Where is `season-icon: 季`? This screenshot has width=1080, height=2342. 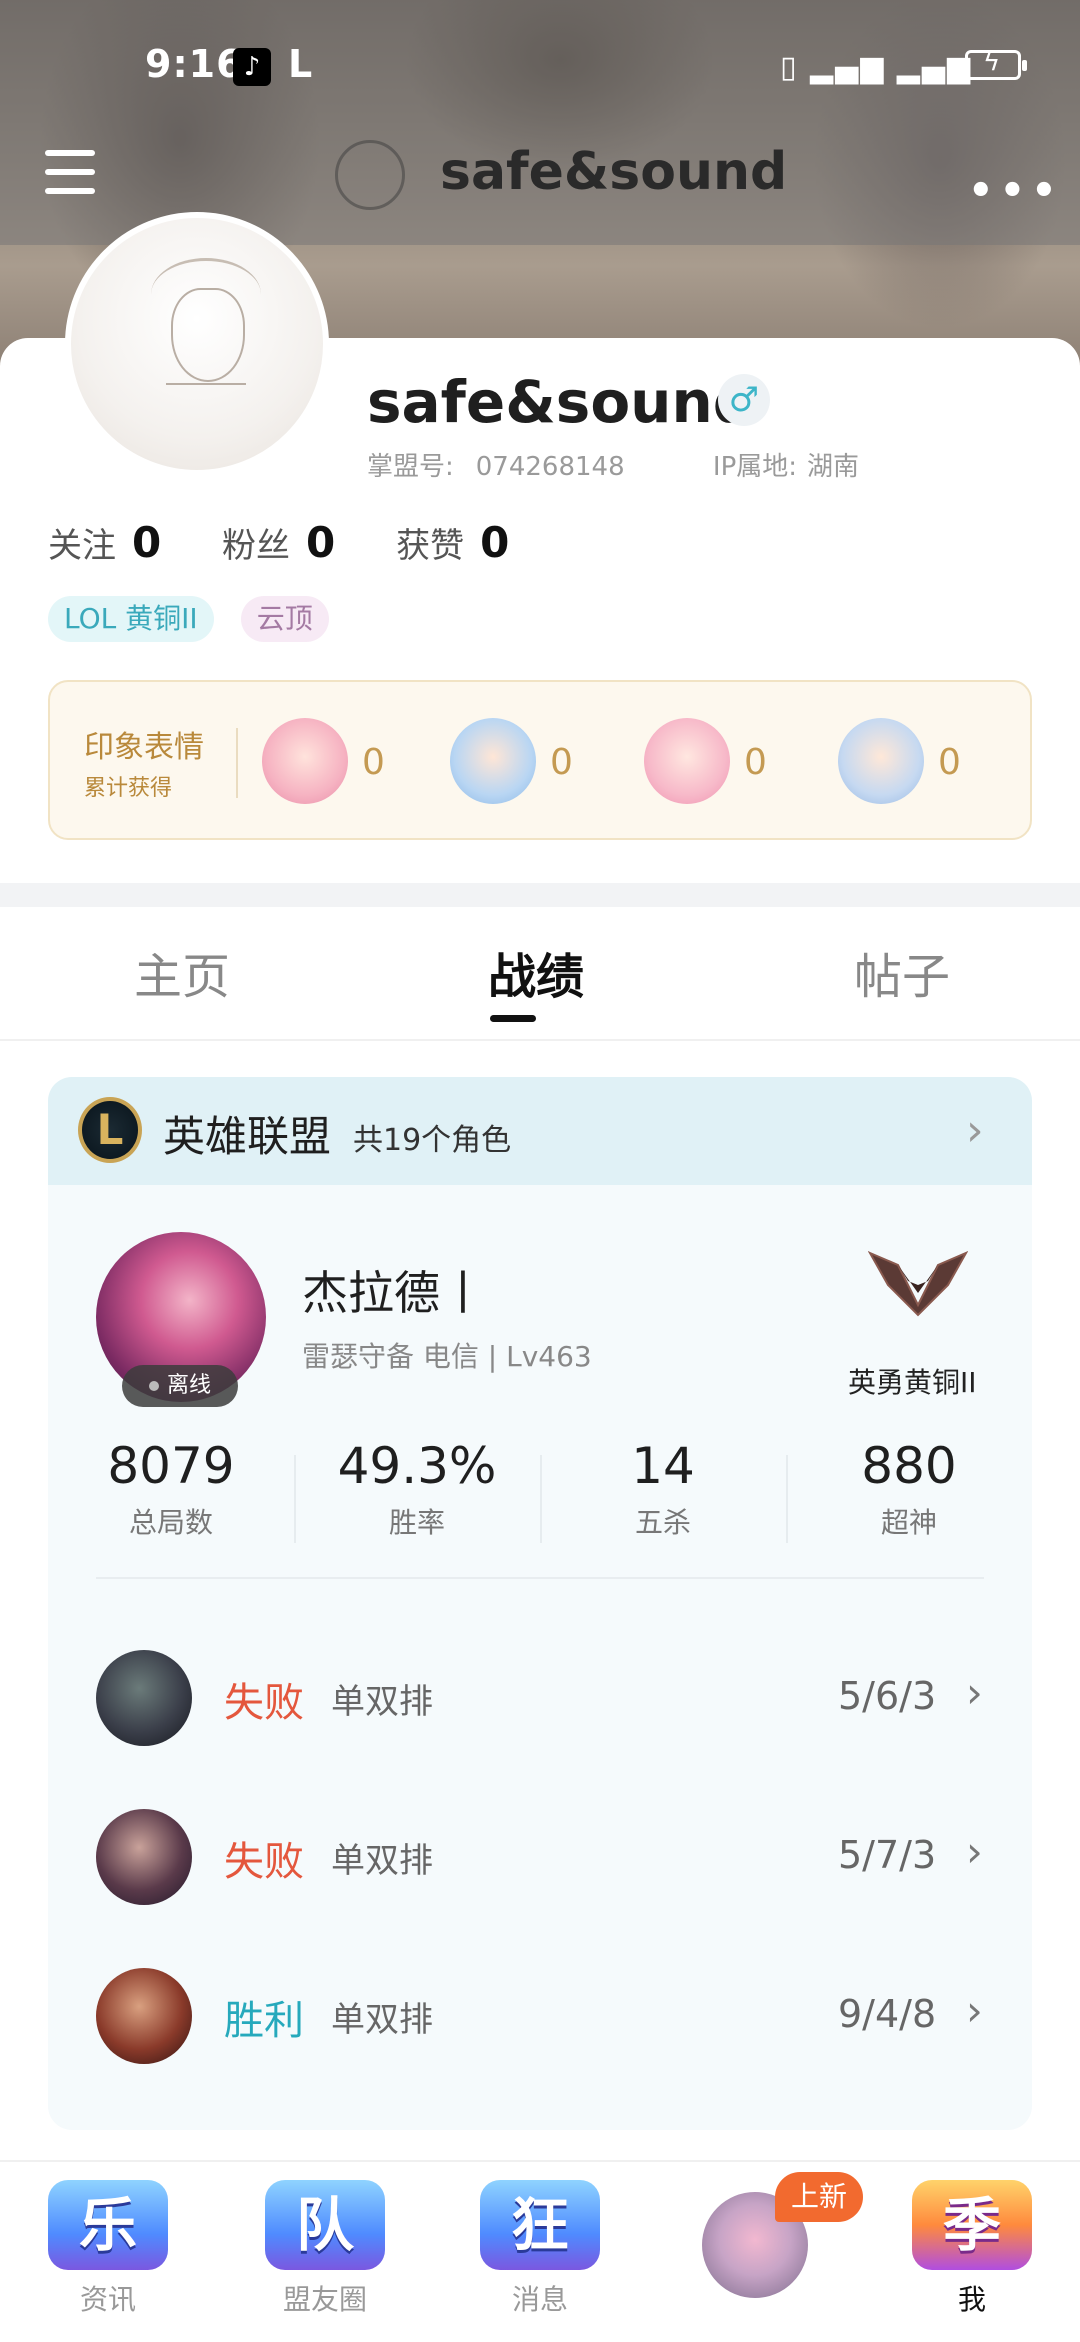
season-icon: 季 is located at coordinates (972, 2225).